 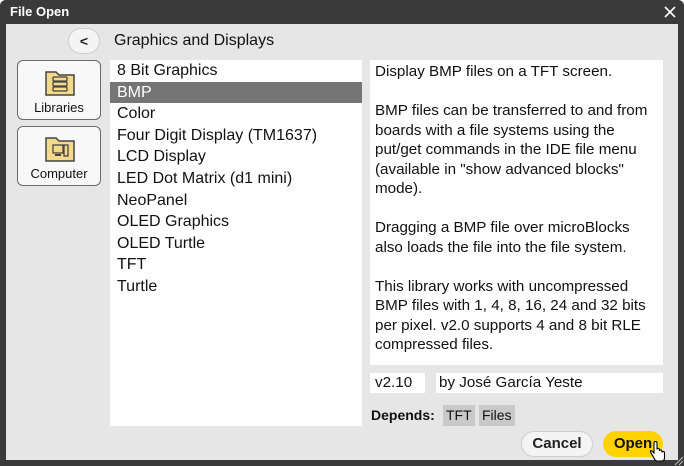 I want to click on libraries-label: Libraries, so click(x=59, y=107).